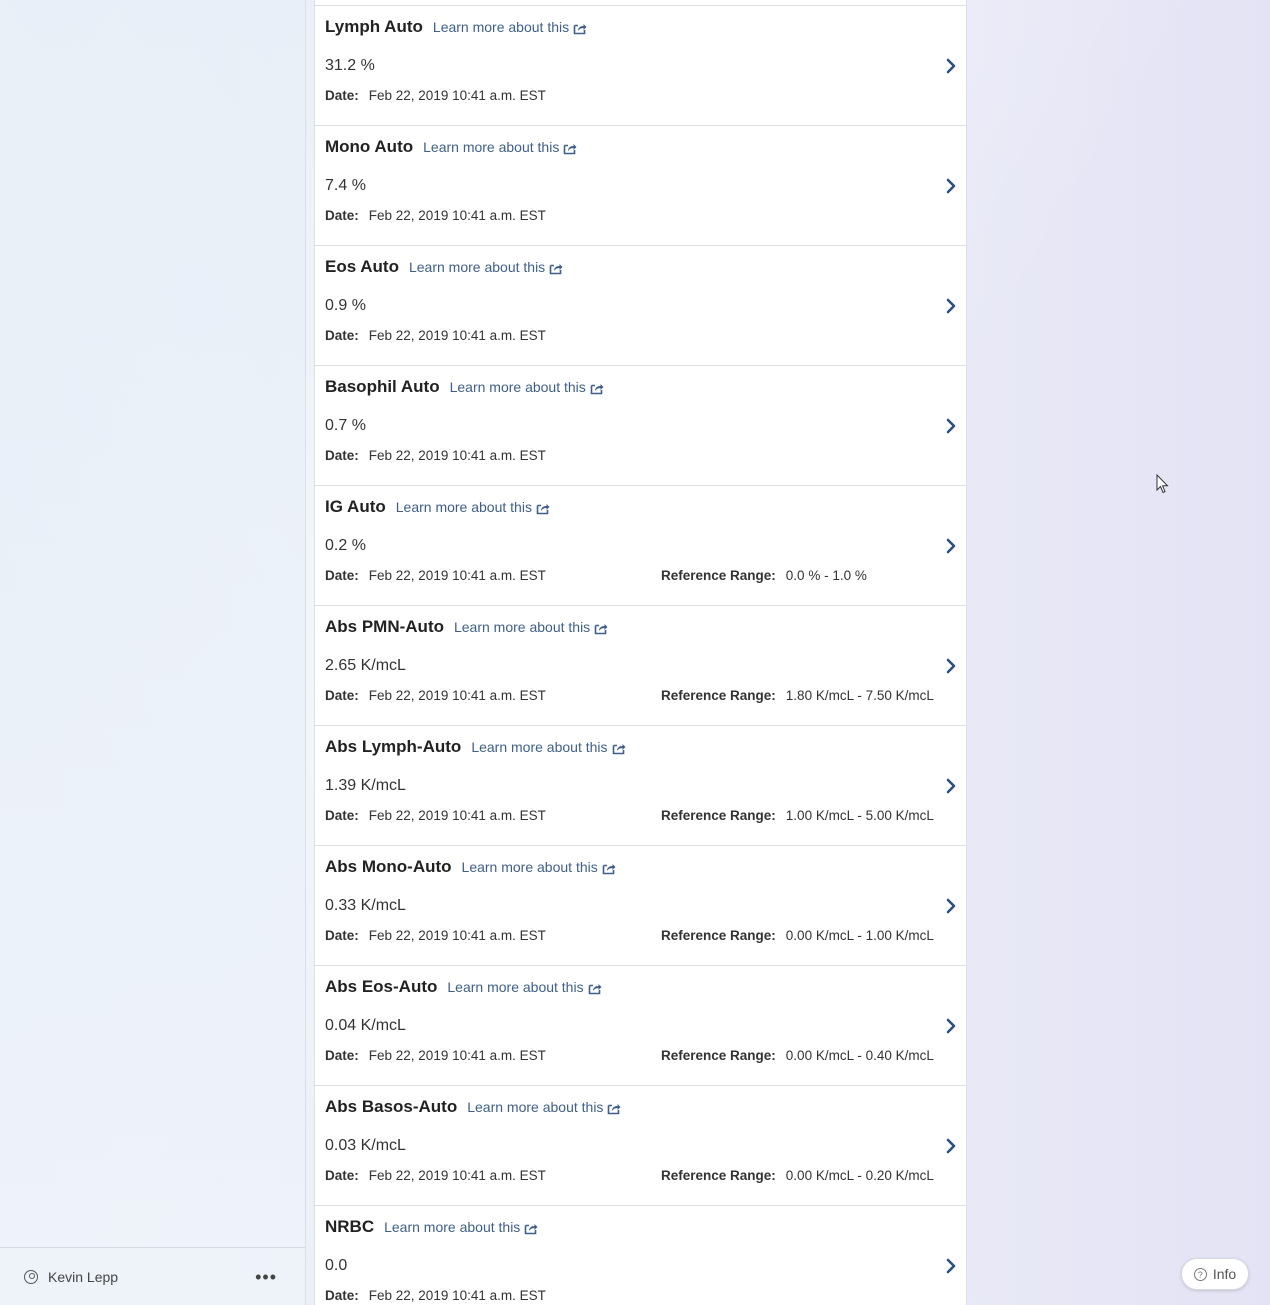 The width and height of the screenshot is (1270, 1305). I want to click on result-value: 0.0, so click(336, 1265).